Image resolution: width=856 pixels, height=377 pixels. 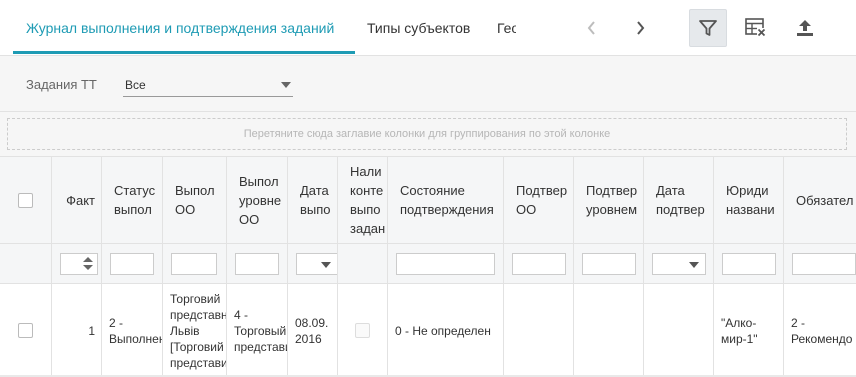 I want to click on has-control-checkbox, so click(x=362, y=330).